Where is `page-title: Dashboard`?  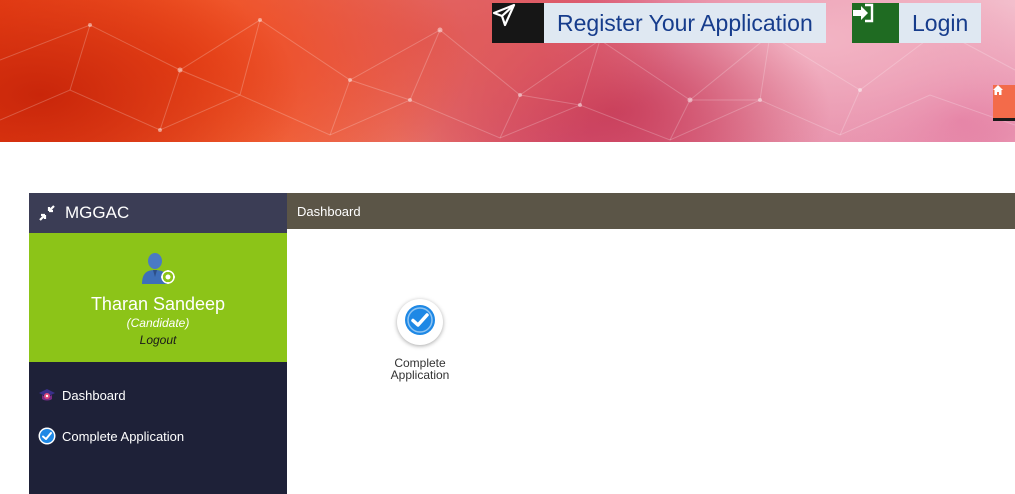
page-title: Dashboard is located at coordinates (329, 211).